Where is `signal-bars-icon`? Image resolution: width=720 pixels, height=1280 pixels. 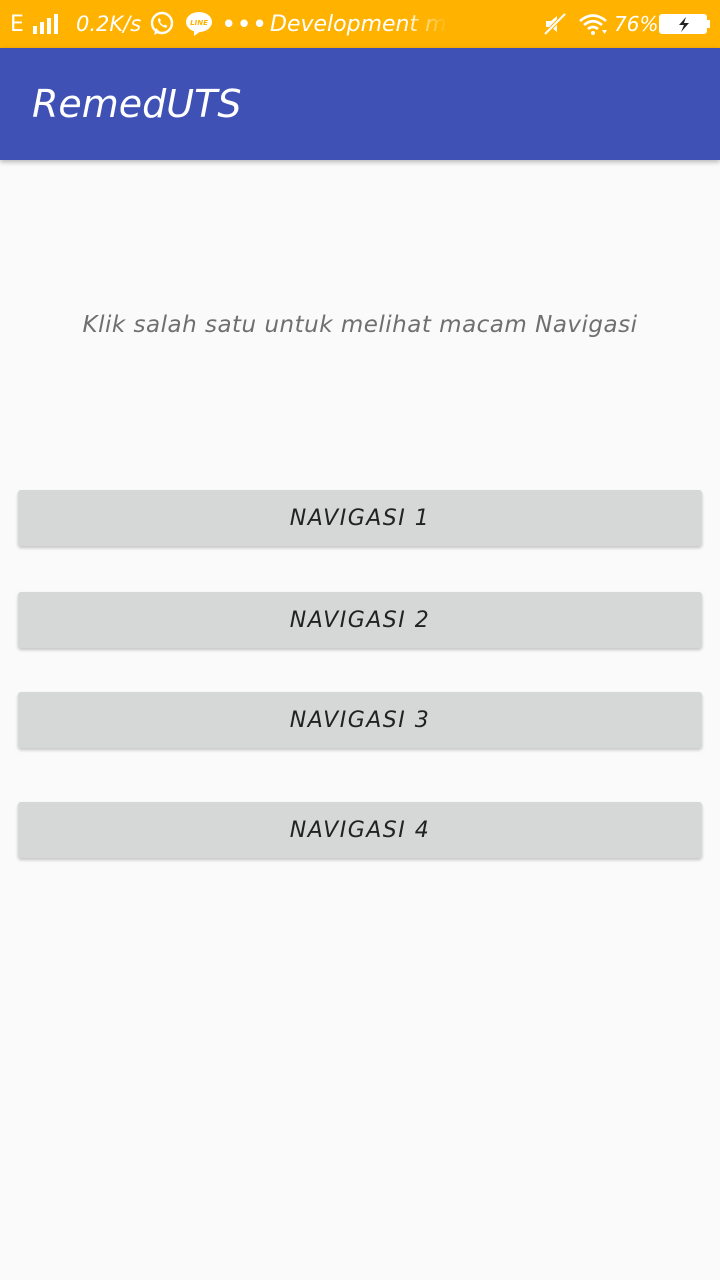 signal-bars-icon is located at coordinates (47, 24).